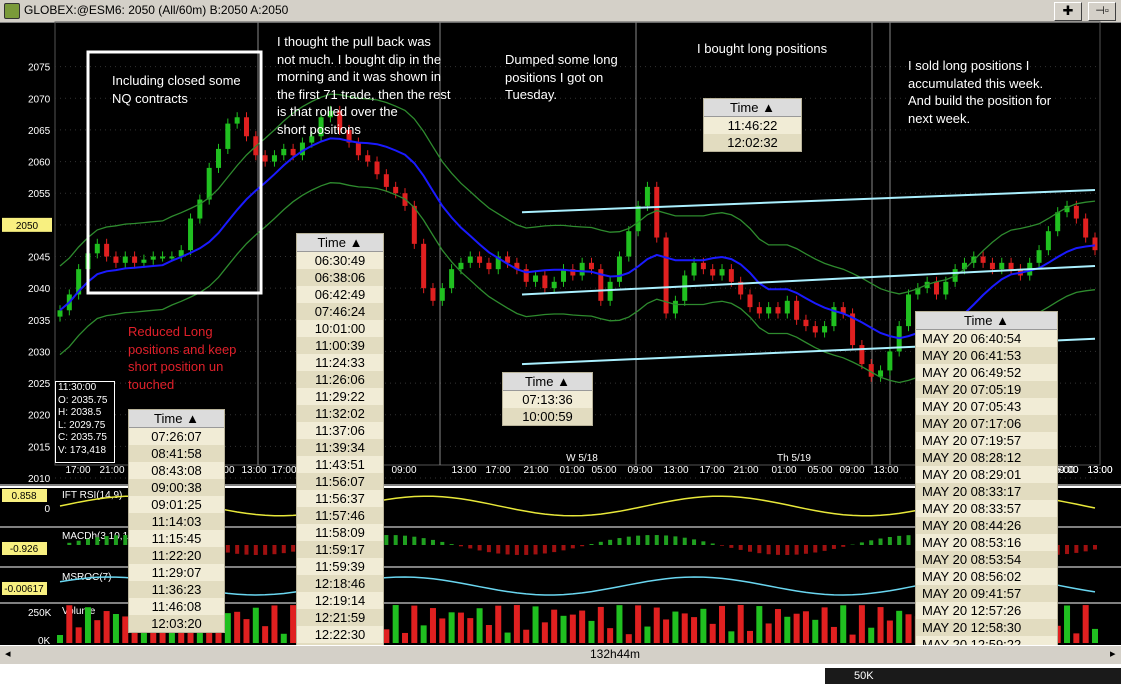 The width and height of the screenshot is (1121, 684). Describe the element at coordinates (340, 515) in the screenshot. I see `trade-table-b-row: 11:57:46` at that location.